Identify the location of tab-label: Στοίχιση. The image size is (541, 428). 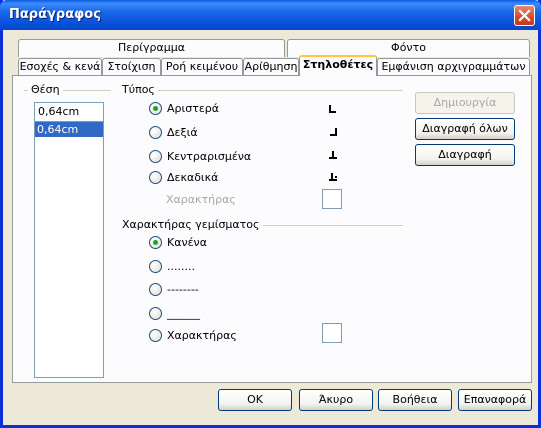
(131, 66).